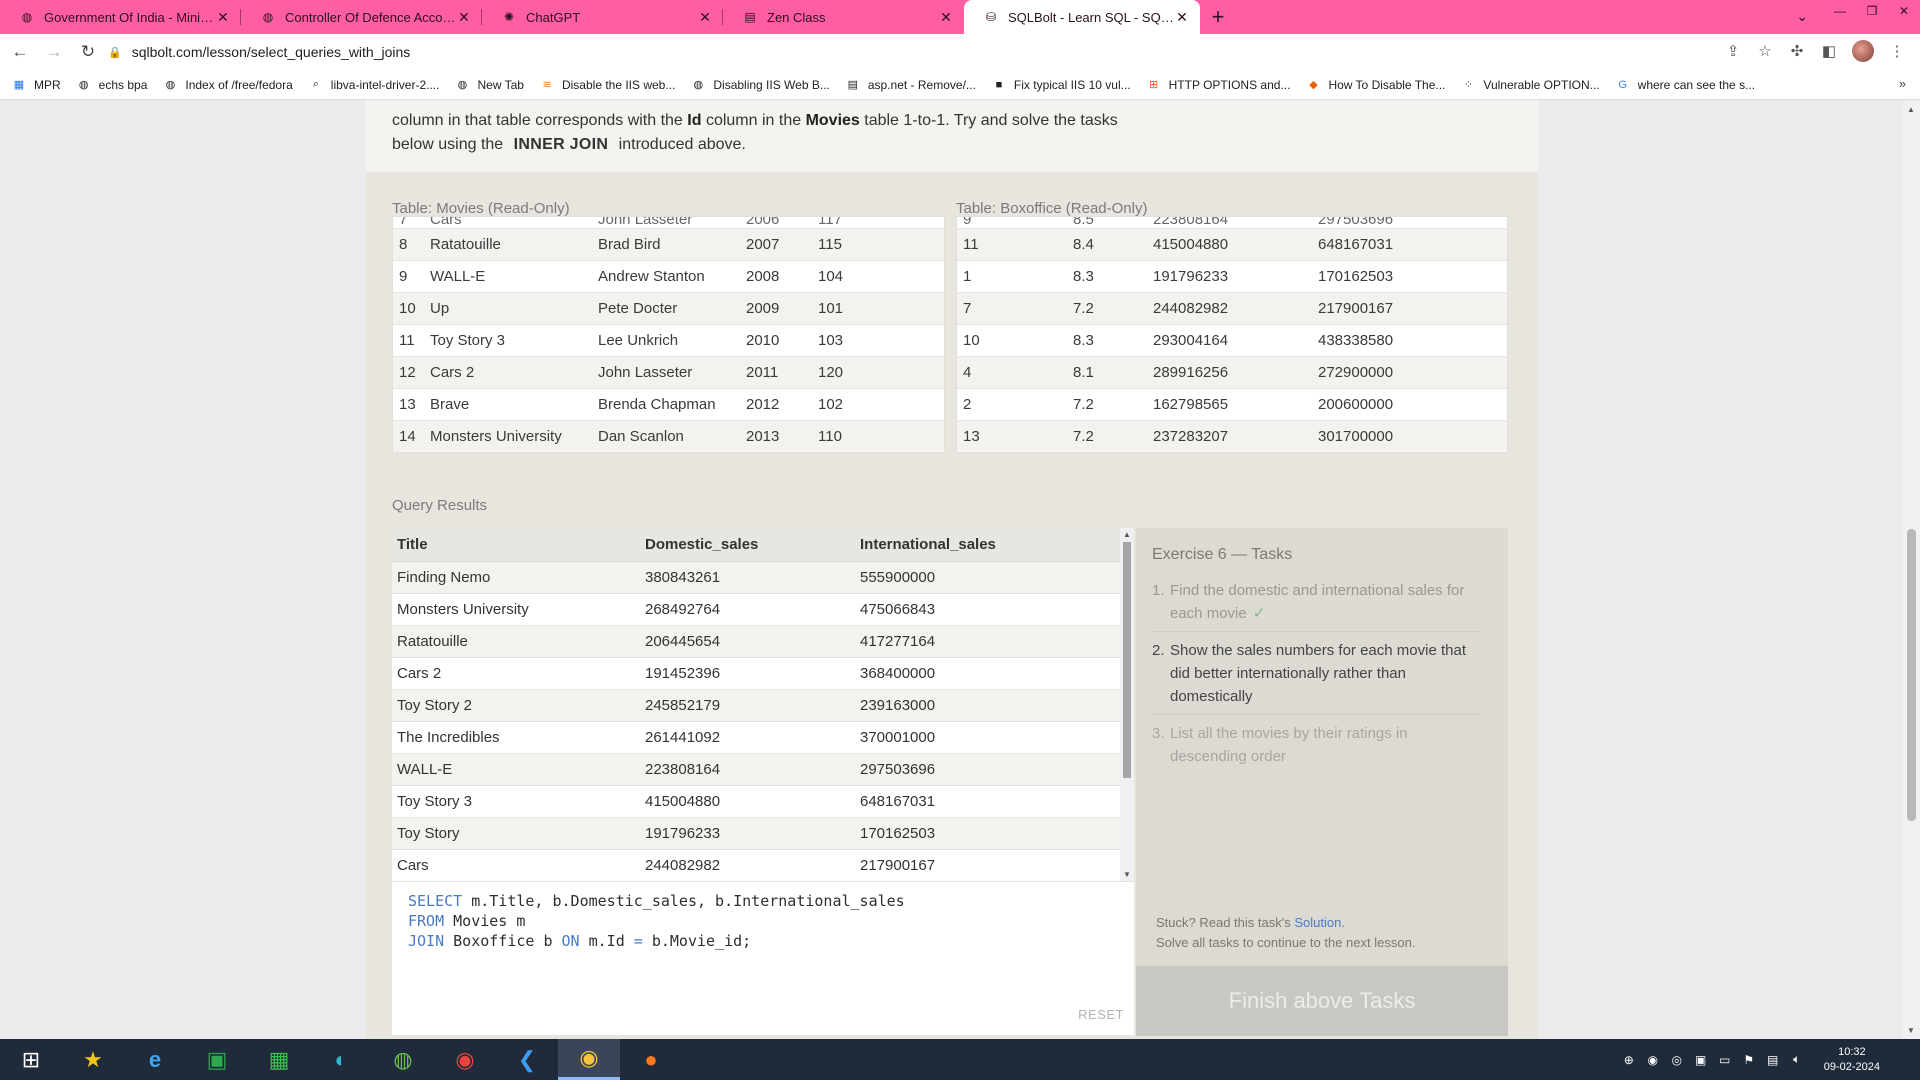  Describe the element at coordinates (31, 1059) in the screenshot. I see `windows-start-icon: ⊞` at that location.